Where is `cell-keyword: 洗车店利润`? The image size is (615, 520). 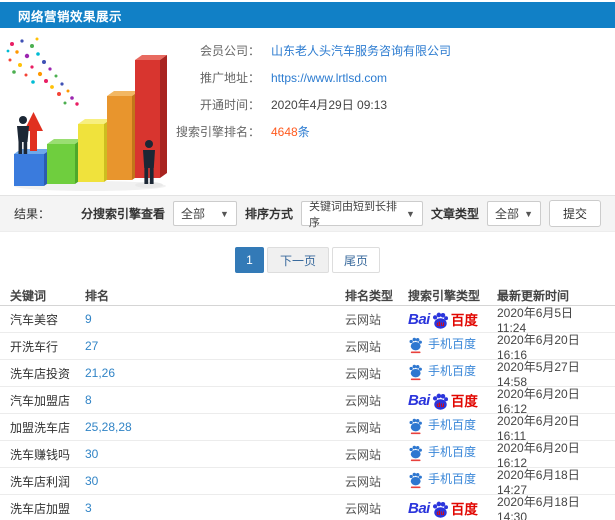 cell-keyword: 洗车店利润 is located at coordinates (40, 481).